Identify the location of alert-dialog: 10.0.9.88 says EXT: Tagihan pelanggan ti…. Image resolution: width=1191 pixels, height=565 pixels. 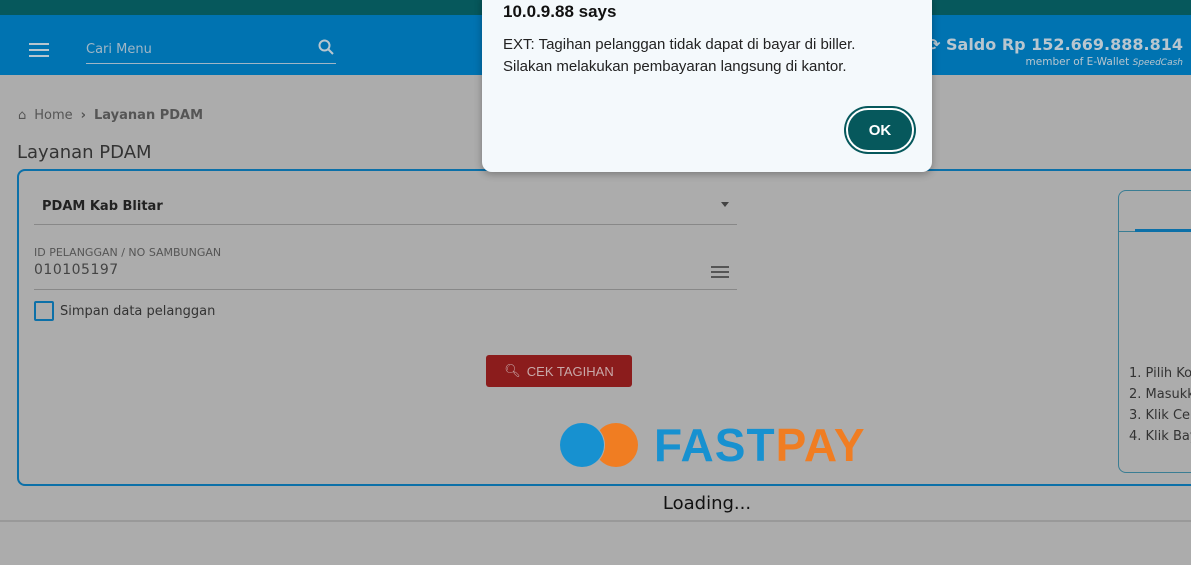
(707, 86).